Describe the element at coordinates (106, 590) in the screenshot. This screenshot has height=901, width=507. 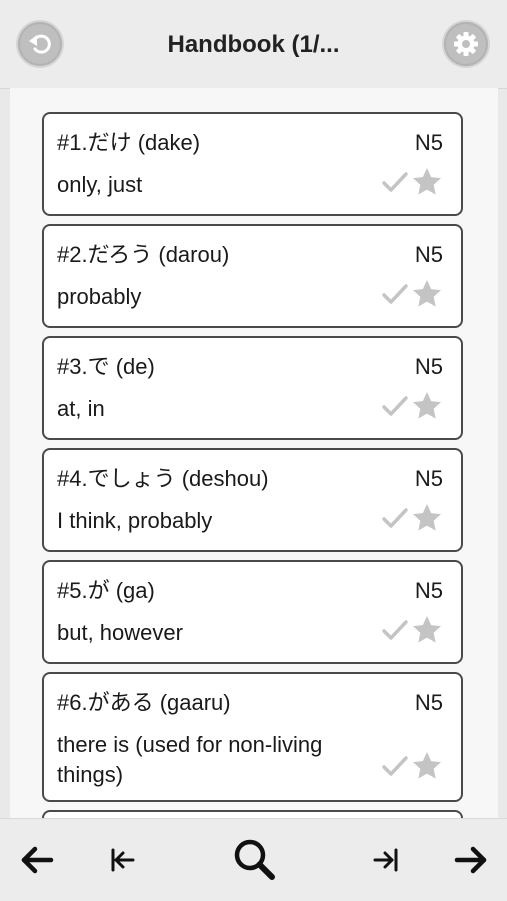
I see `item-heading: #5.が (ga)` at that location.